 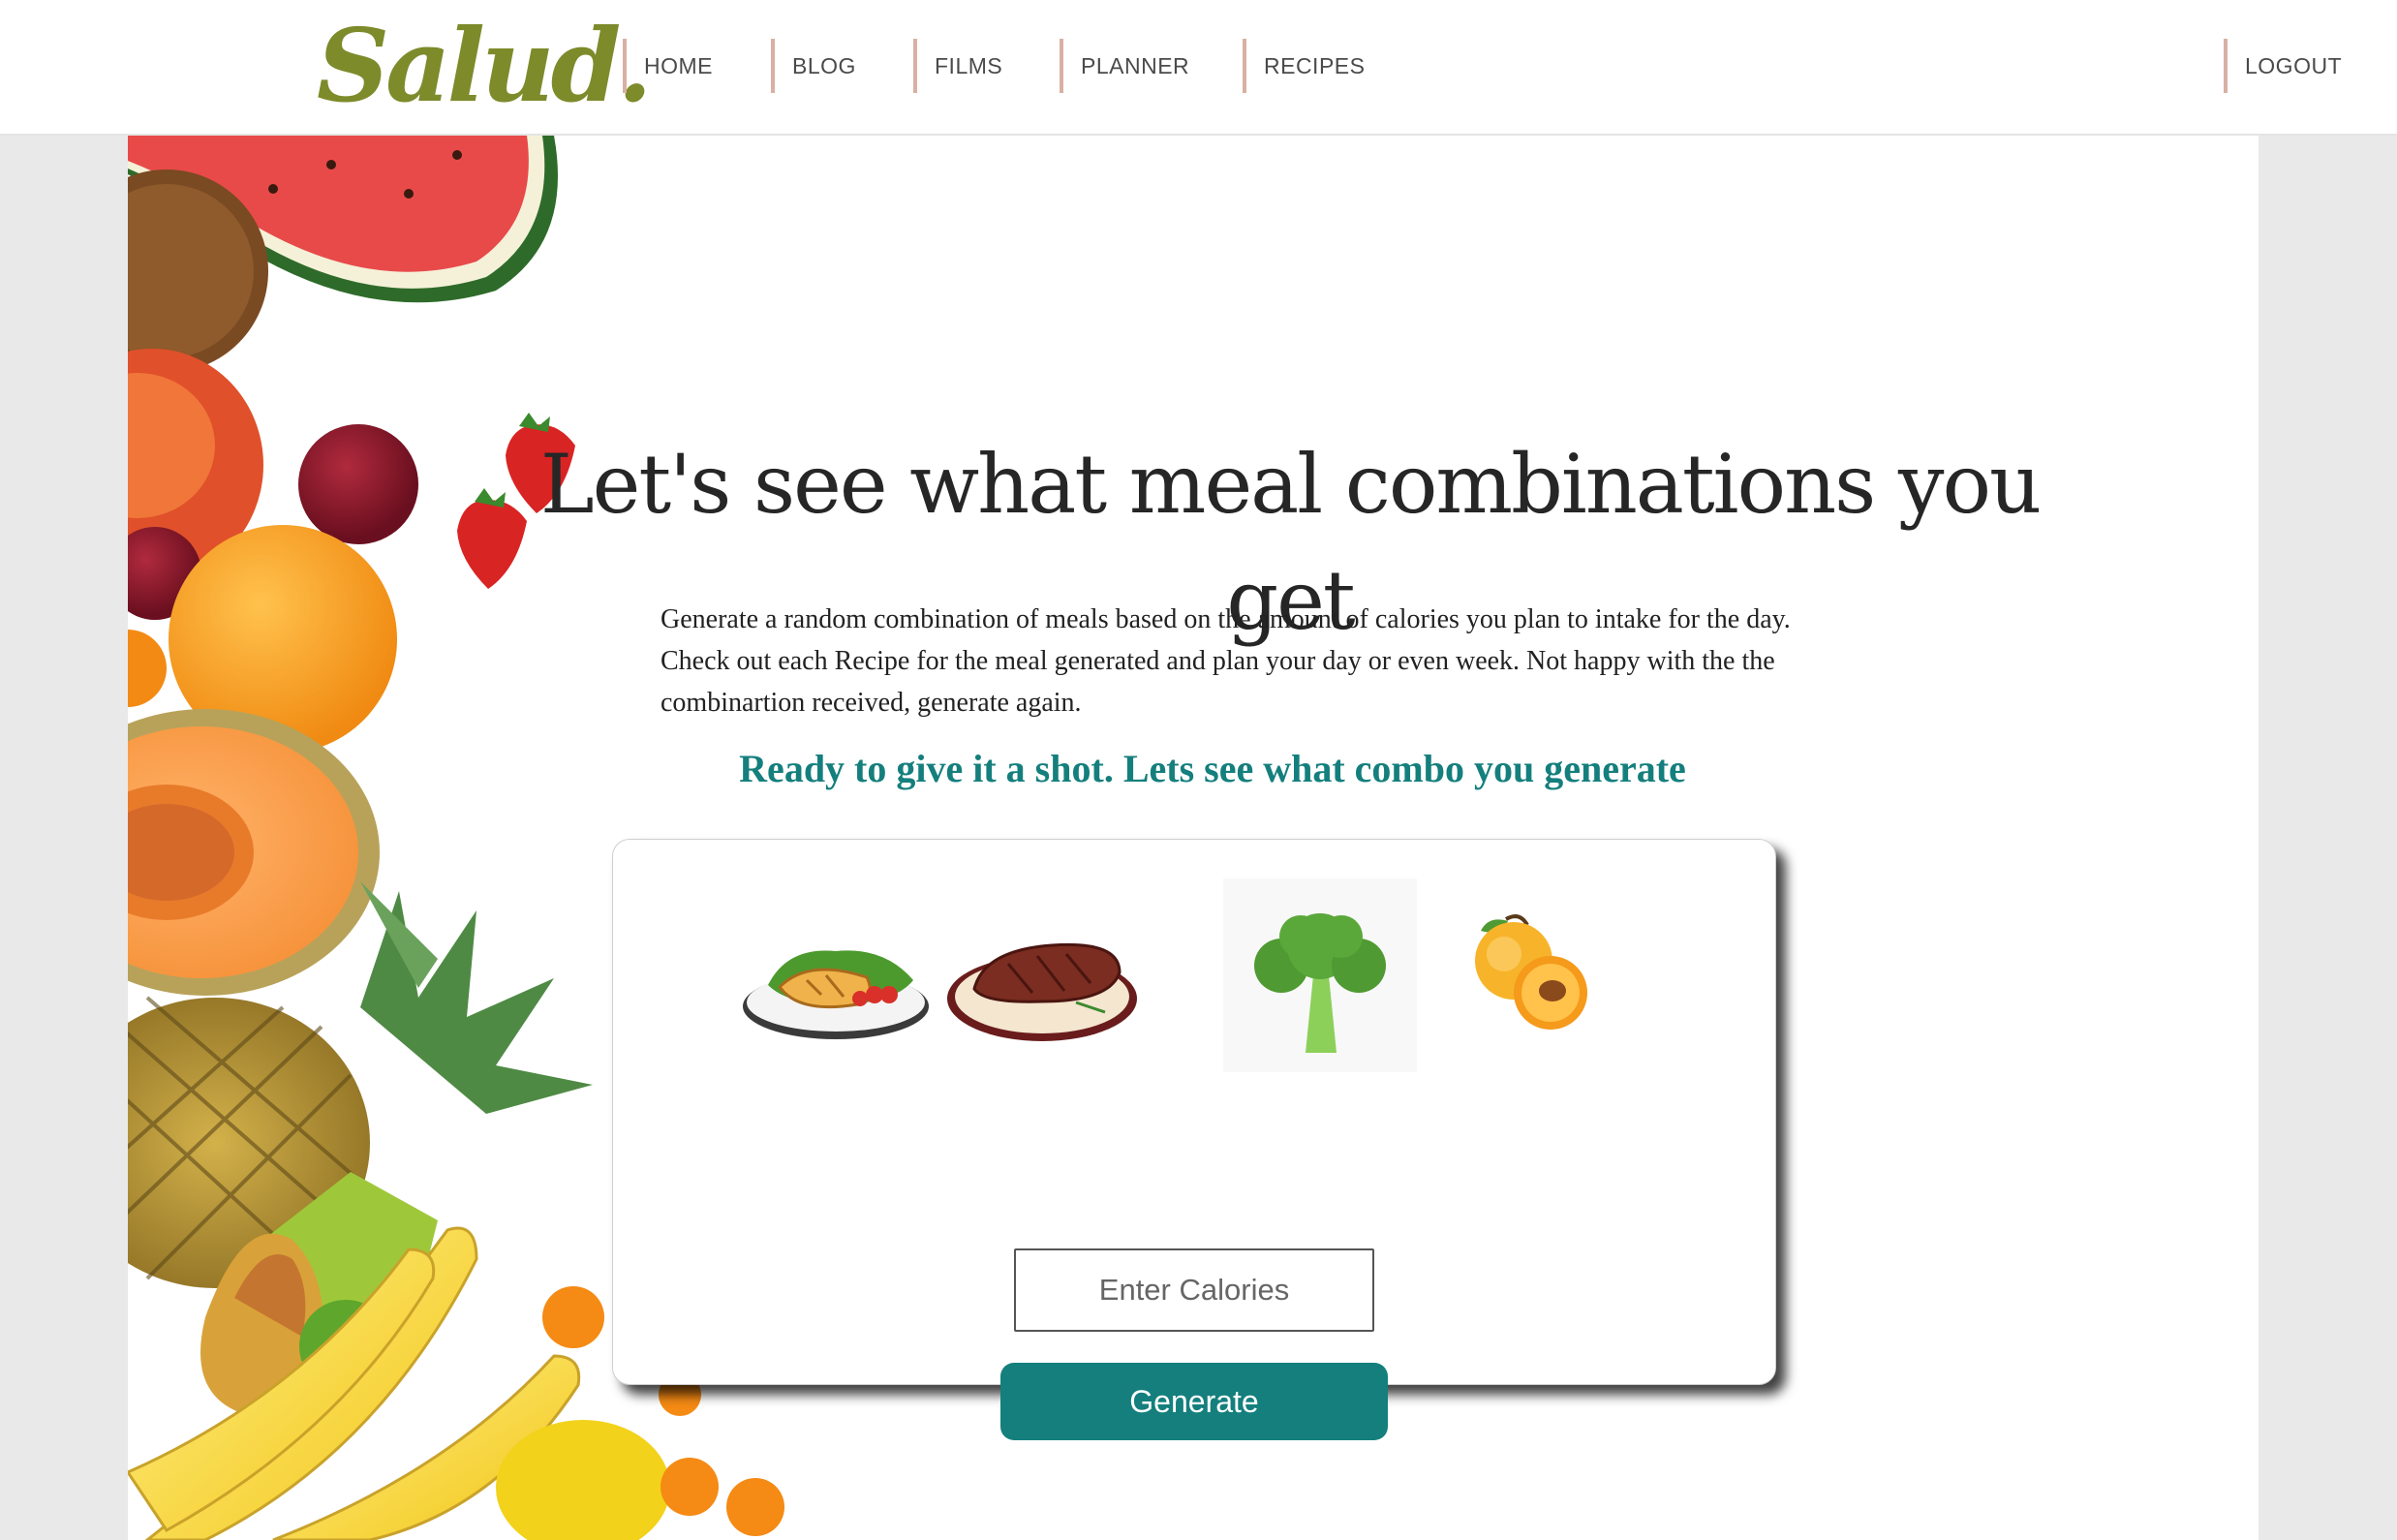 I want to click on calories-input, so click(x=1194, y=1290).